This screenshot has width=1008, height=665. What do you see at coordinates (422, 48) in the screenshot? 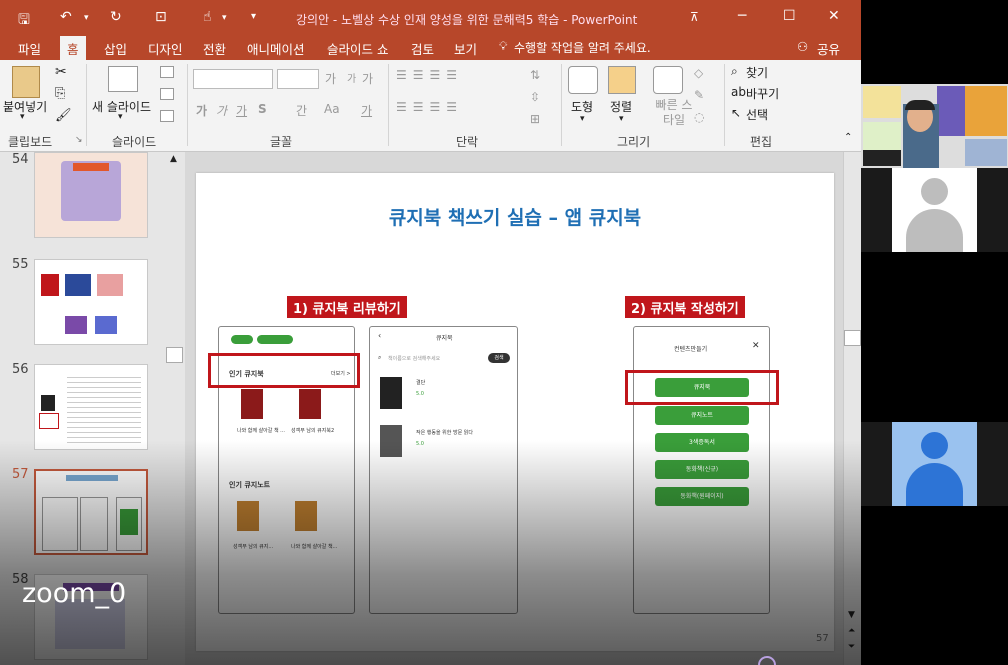
I see `tab-review: 검토` at bounding box center [422, 48].